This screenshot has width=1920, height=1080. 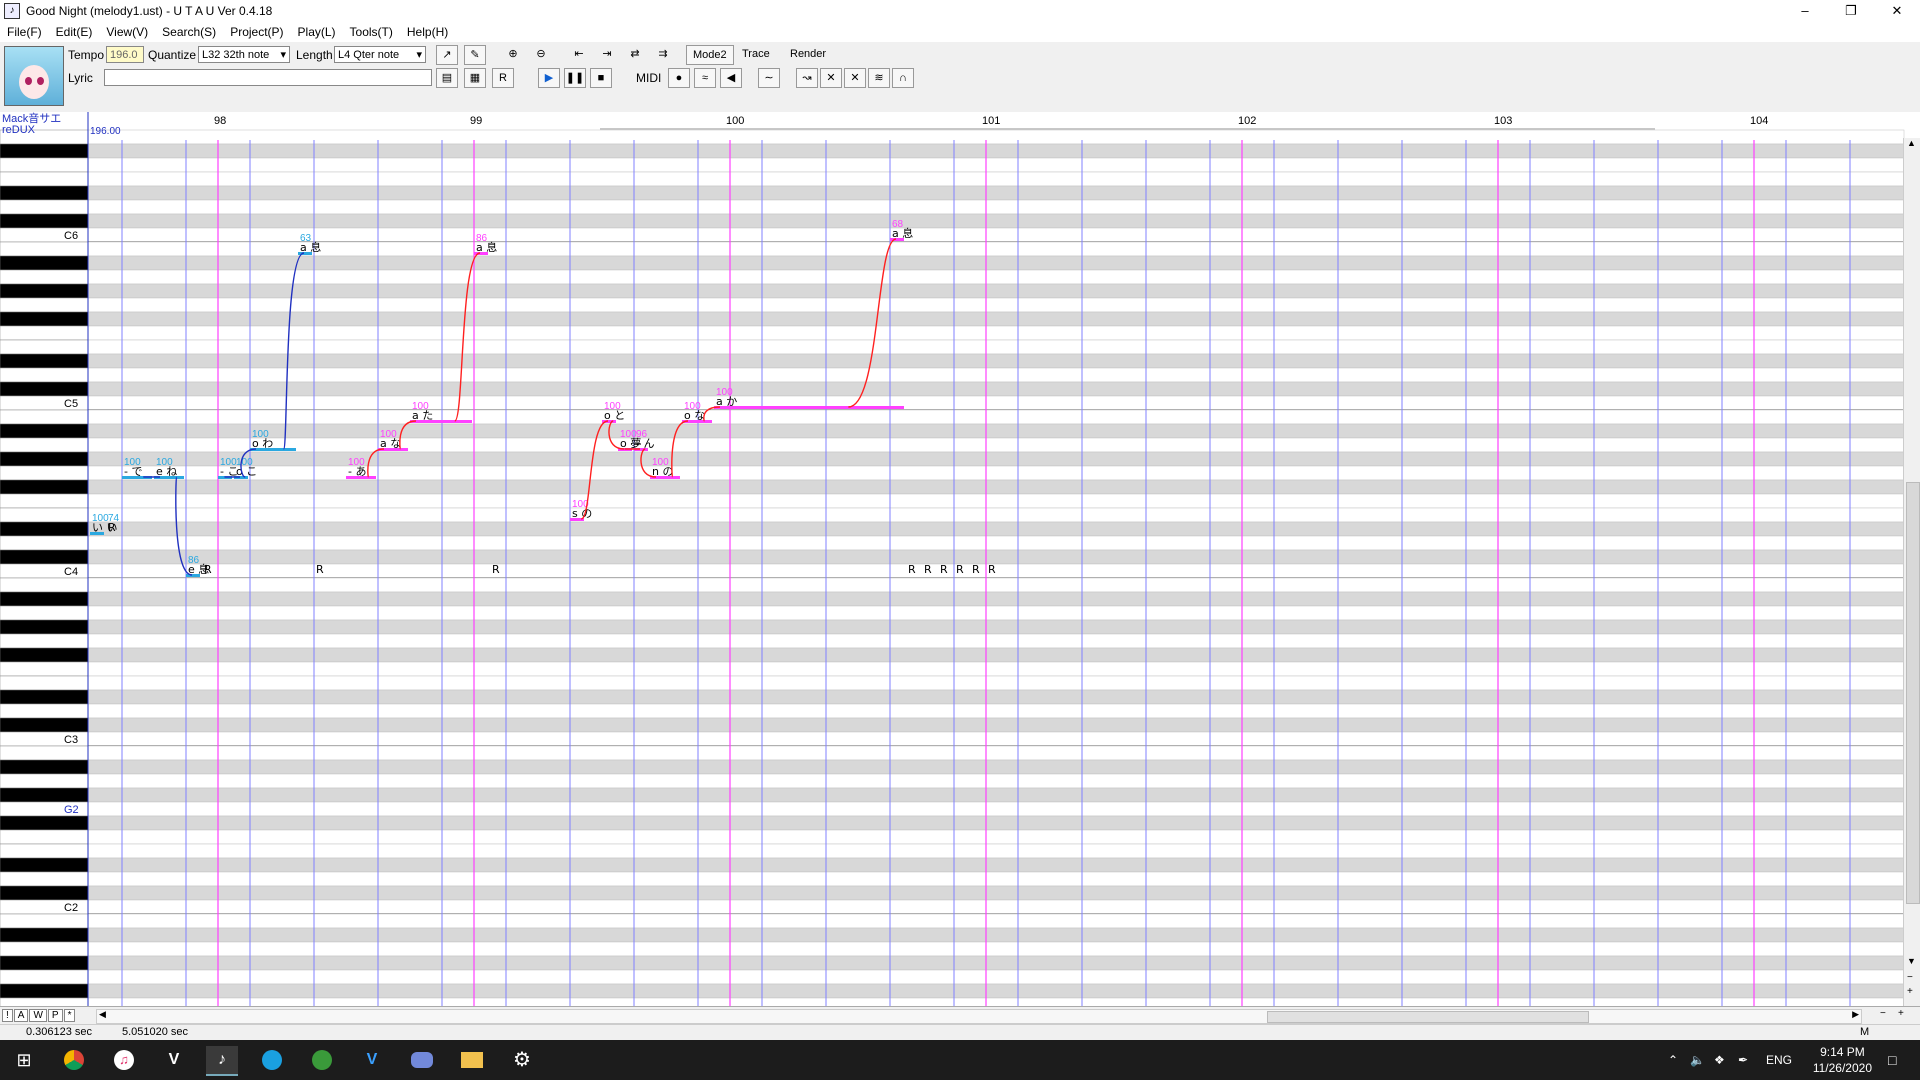 What do you see at coordinates (256, 32) in the screenshot?
I see `menu-project: Project(P)` at bounding box center [256, 32].